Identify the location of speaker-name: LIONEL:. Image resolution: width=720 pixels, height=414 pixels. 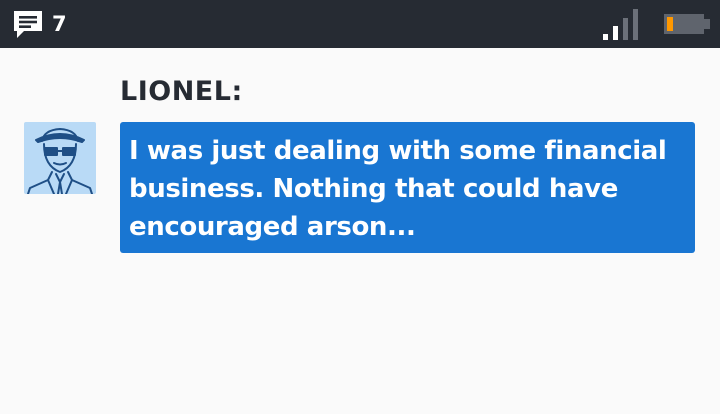
(181, 91).